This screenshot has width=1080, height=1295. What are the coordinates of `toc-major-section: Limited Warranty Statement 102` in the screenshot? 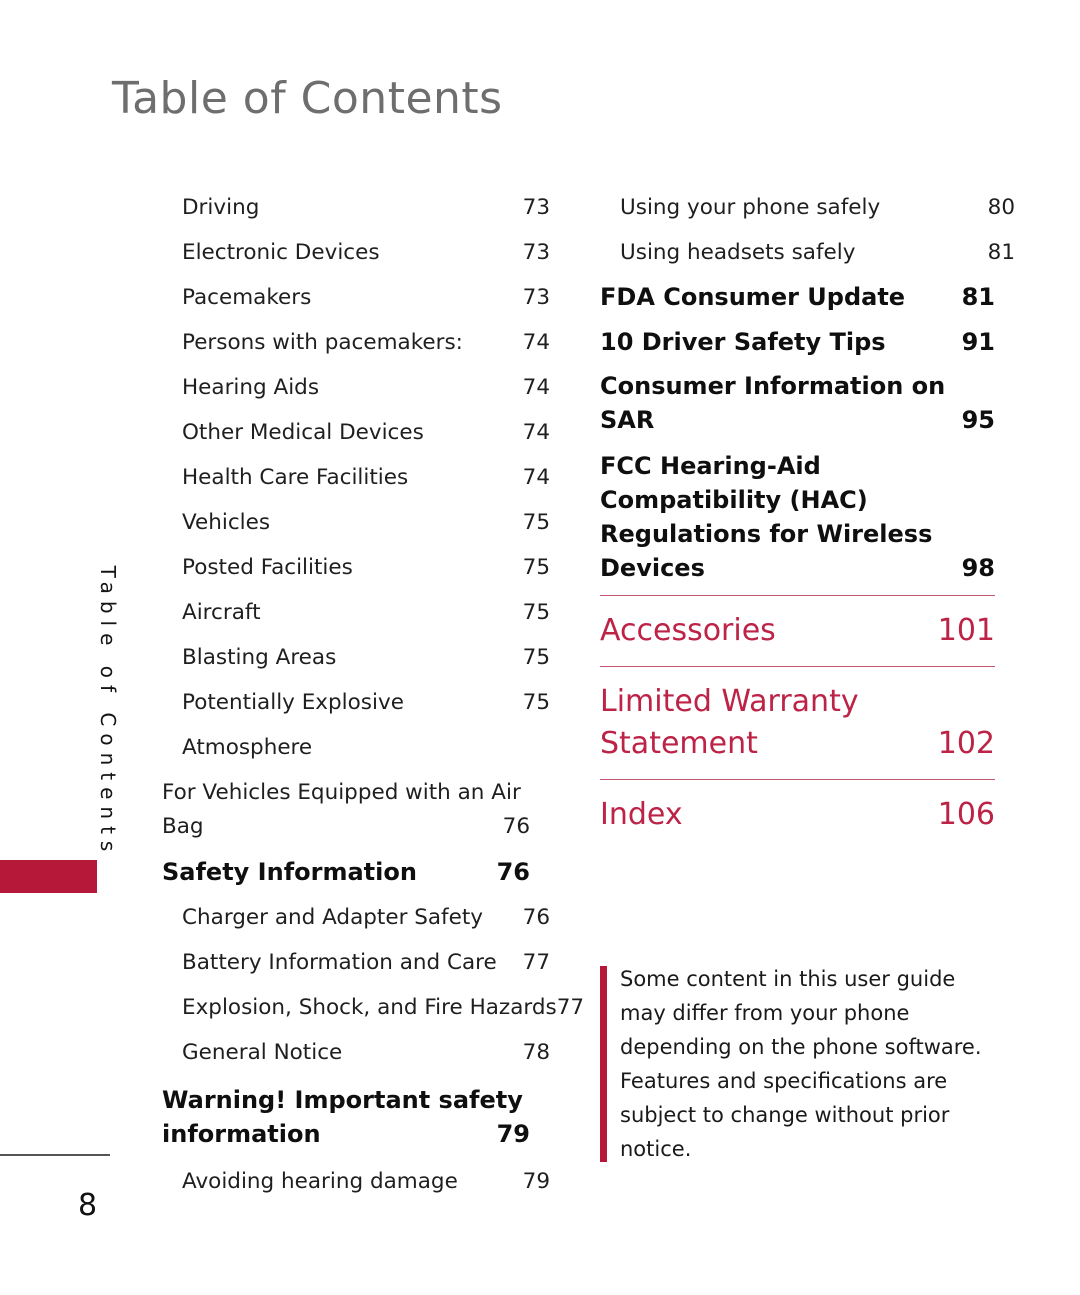 It's located at (797, 722).